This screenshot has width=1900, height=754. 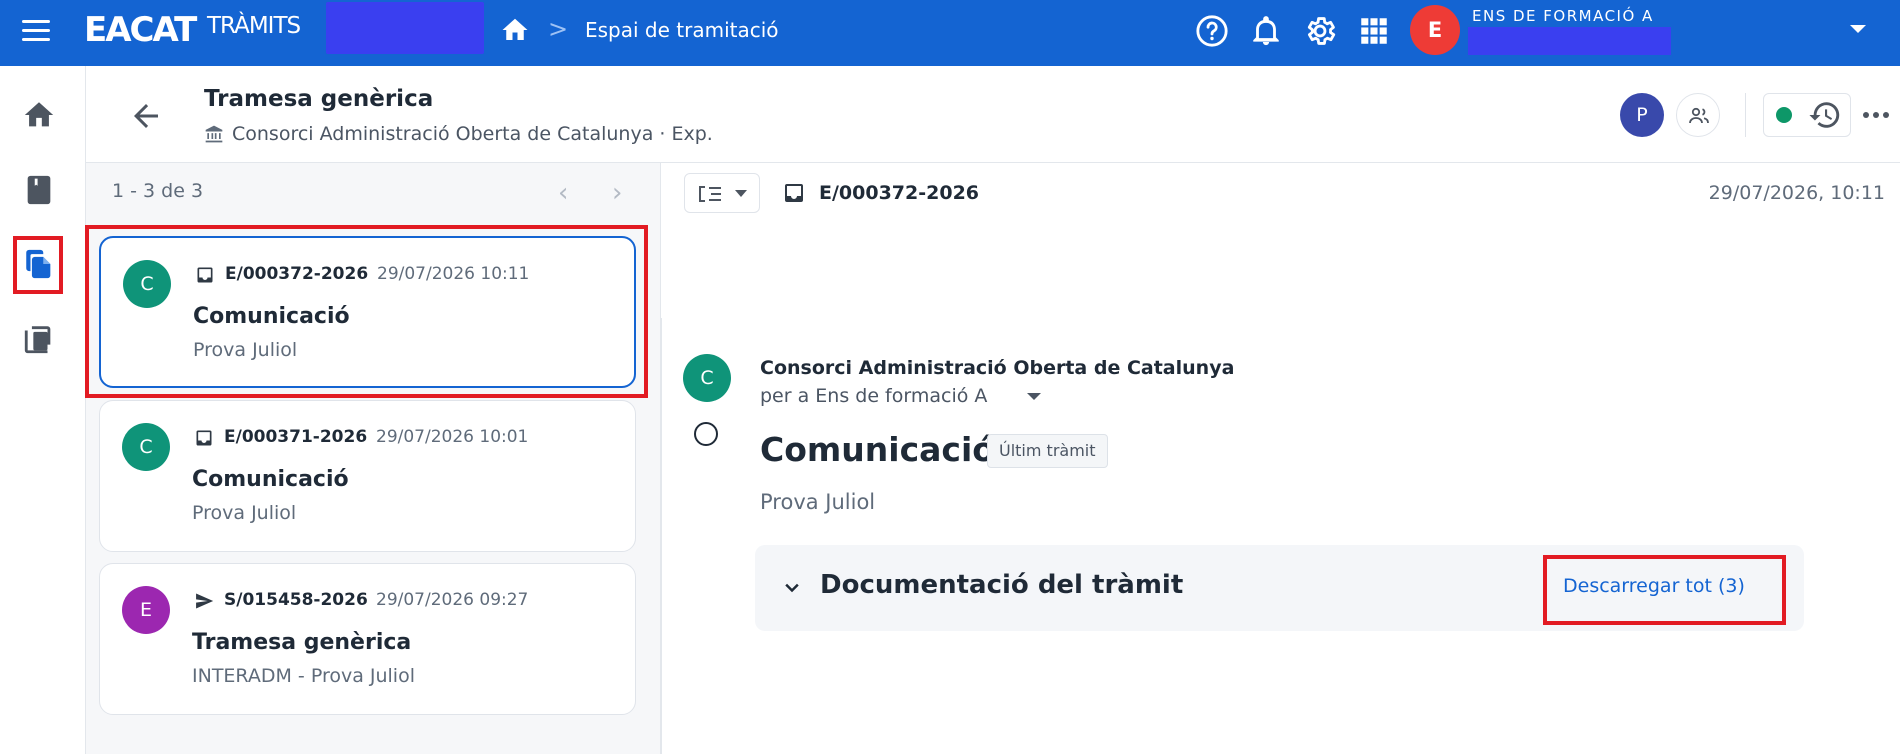 What do you see at coordinates (214, 134) in the screenshot?
I see `bank-icon` at bounding box center [214, 134].